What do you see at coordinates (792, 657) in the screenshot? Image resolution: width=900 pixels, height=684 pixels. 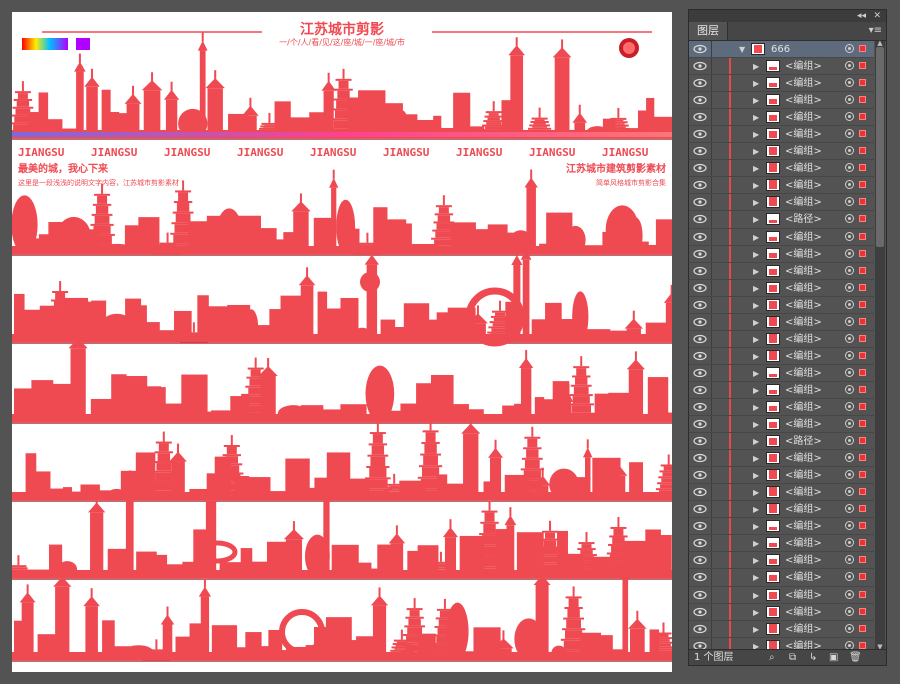 I see `collect-icon: ⧉` at bounding box center [792, 657].